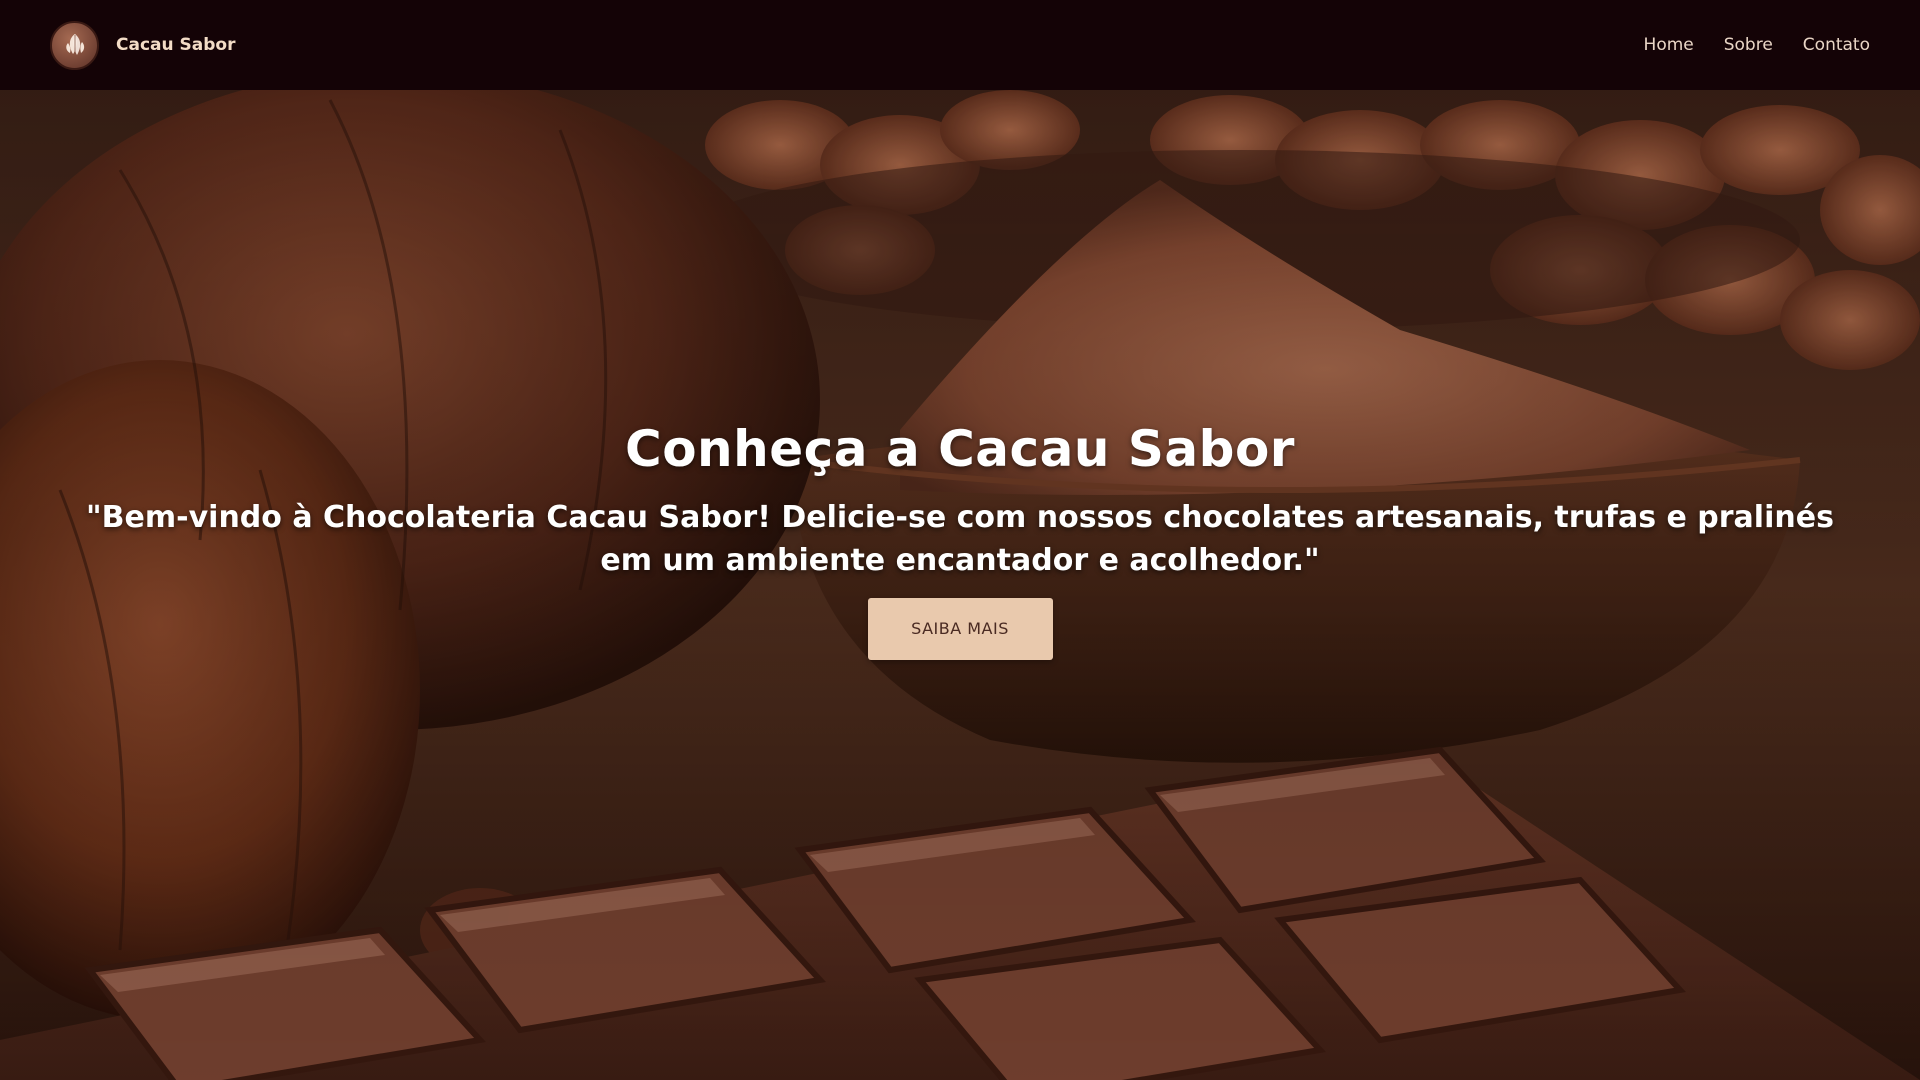  I want to click on cacao-pod-logo-icon, so click(74, 45).